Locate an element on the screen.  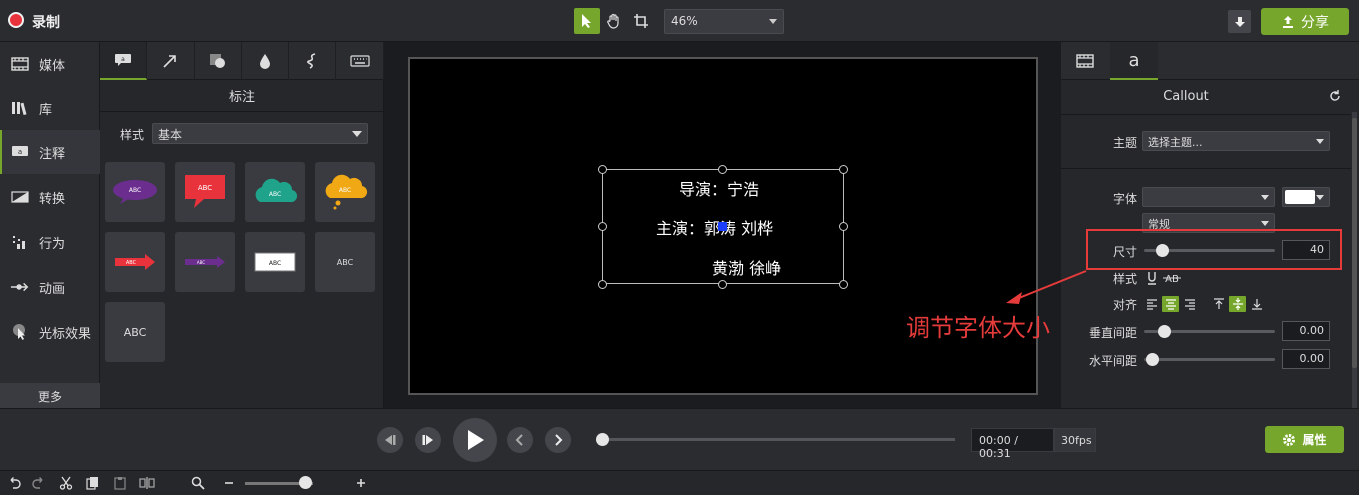
align-center-button is located at coordinates (1170, 304).